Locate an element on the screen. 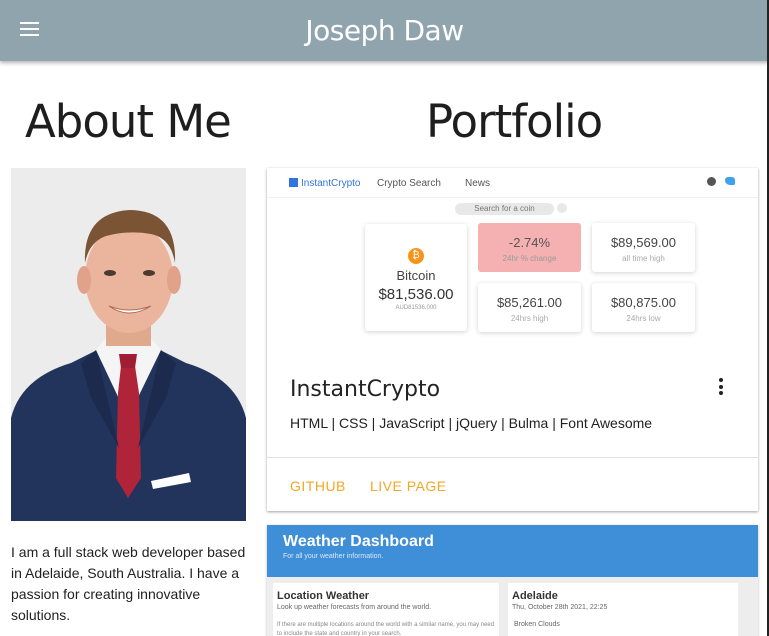 The image size is (769, 636). weather-preview-subtitle: For all your weather information. is located at coordinates (333, 556).